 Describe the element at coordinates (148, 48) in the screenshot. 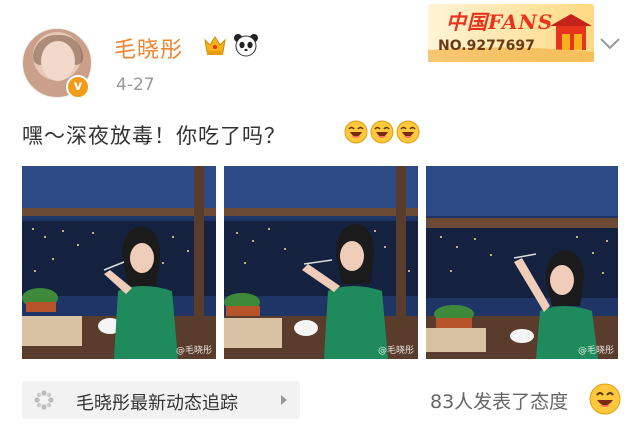

I see `username: 毛晓彤` at that location.